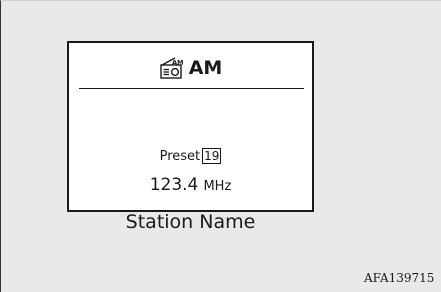  I want to click on preset-row: Preset 19, so click(190, 156).